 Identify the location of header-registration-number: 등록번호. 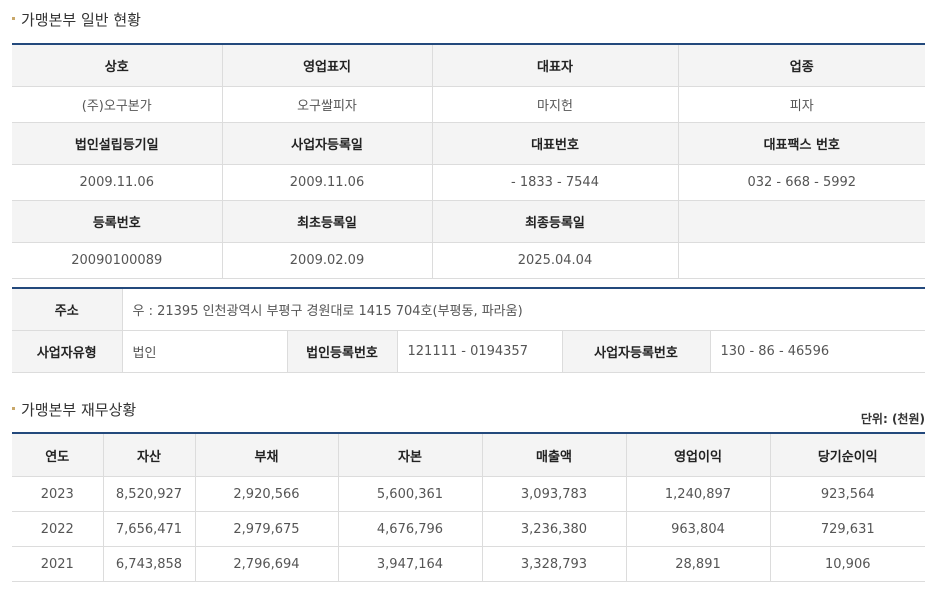
(117, 221).